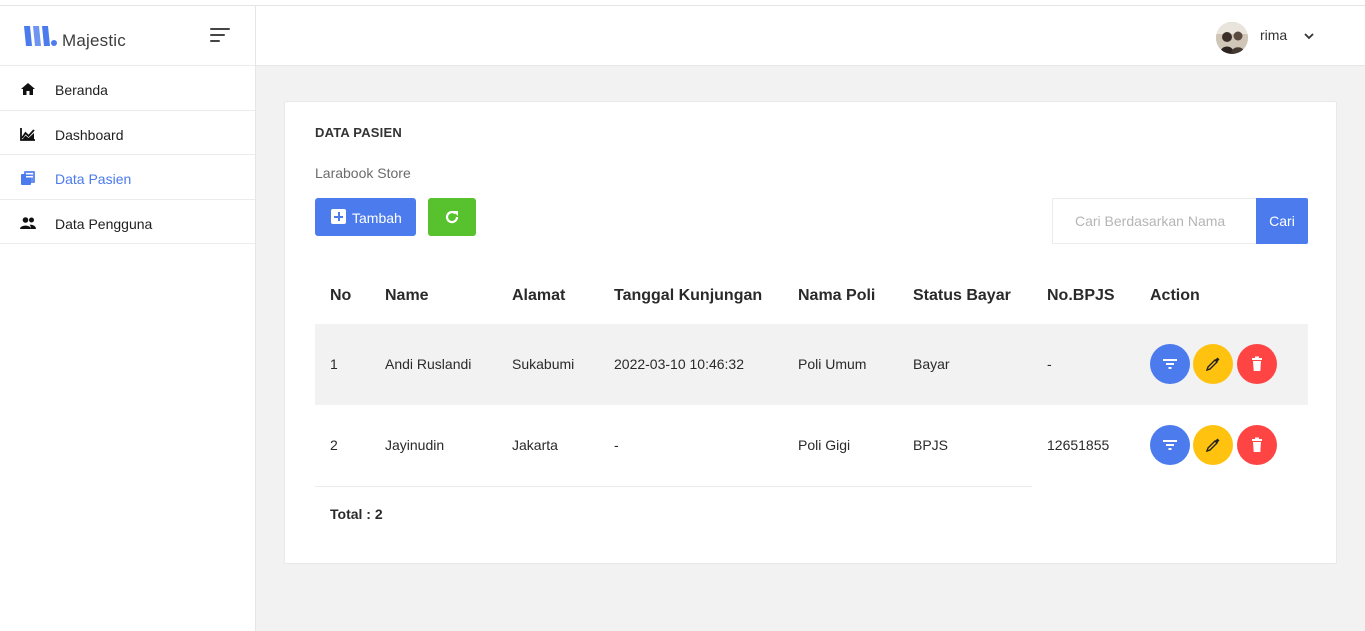  Describe the element at coordinates (688, 295) in the screenshot. I see `column-header-tanggal: Tanggal Kunjungan` at that location.